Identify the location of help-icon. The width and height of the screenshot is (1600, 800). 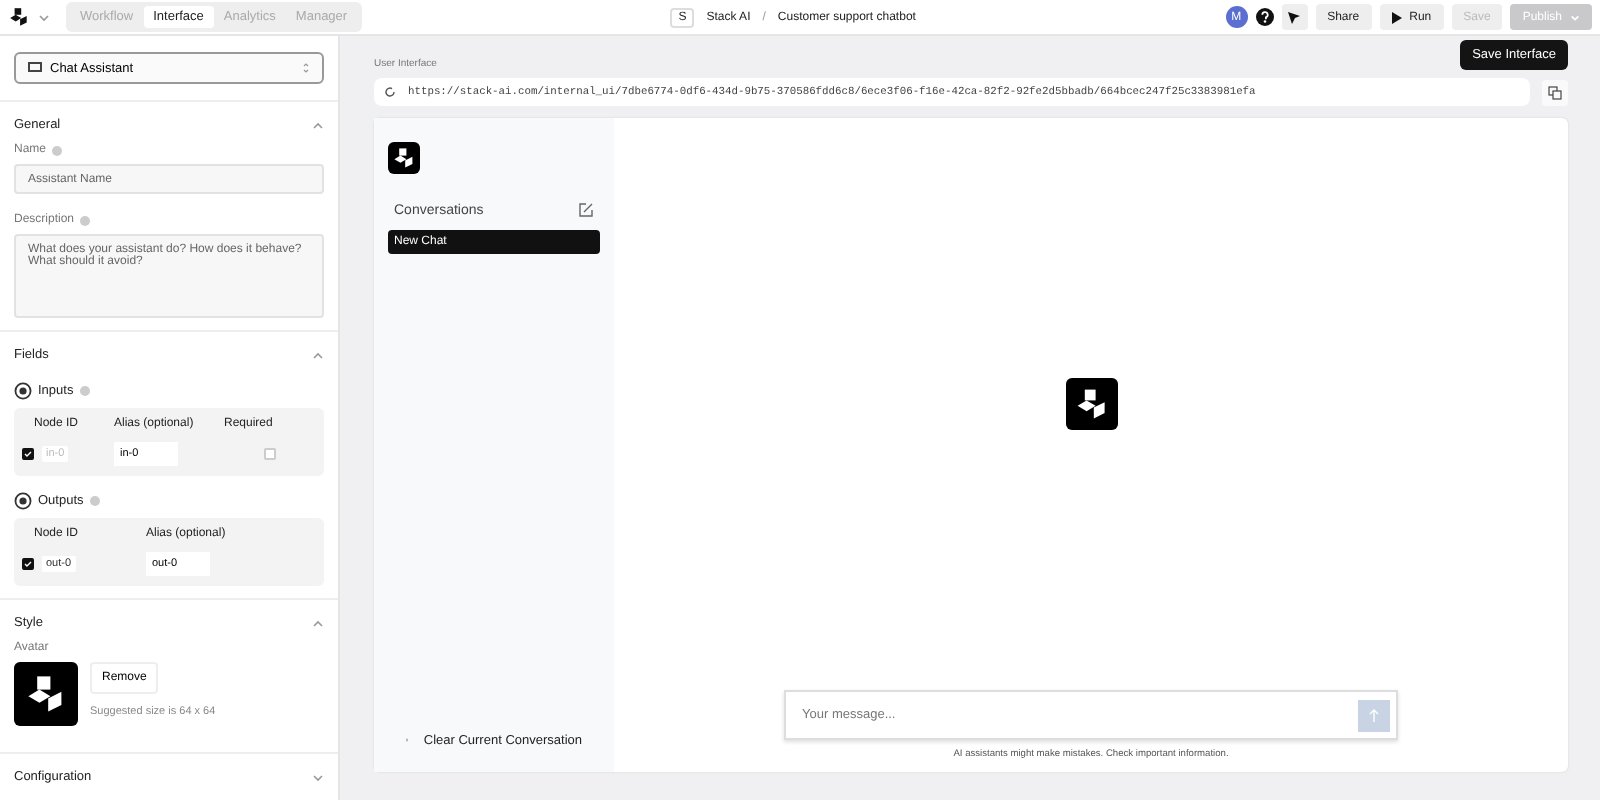
(1264, 17).